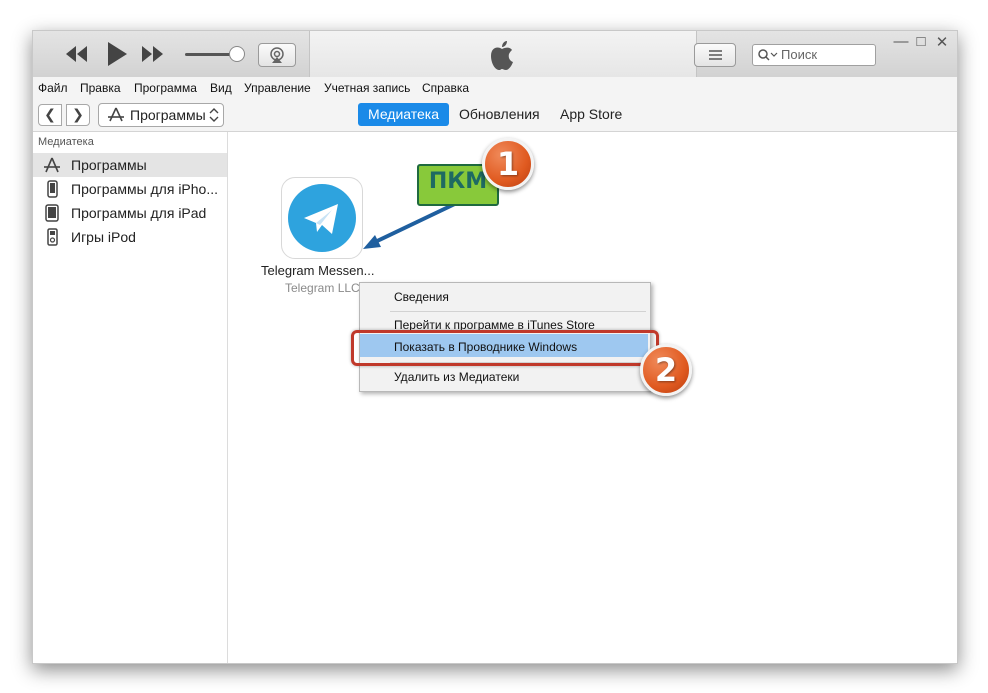 This screenshot has width=988, height=693. I want to click on titlebar: Поиск — □ ✕, so click(495, 54).